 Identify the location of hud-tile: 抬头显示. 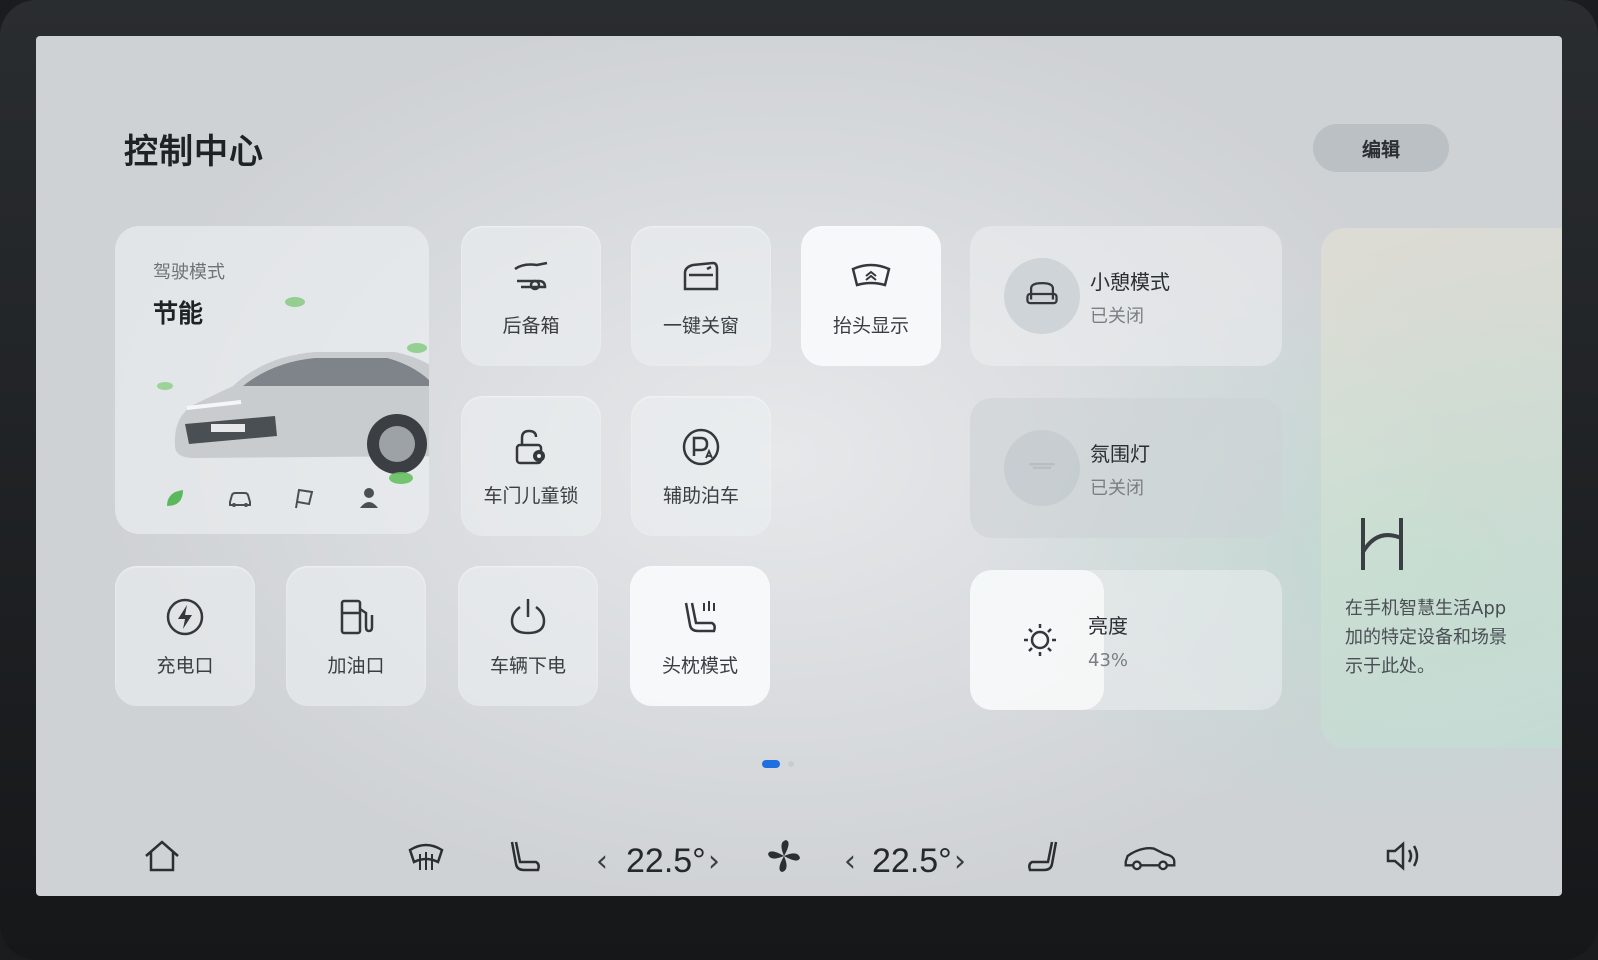
(871, 296).